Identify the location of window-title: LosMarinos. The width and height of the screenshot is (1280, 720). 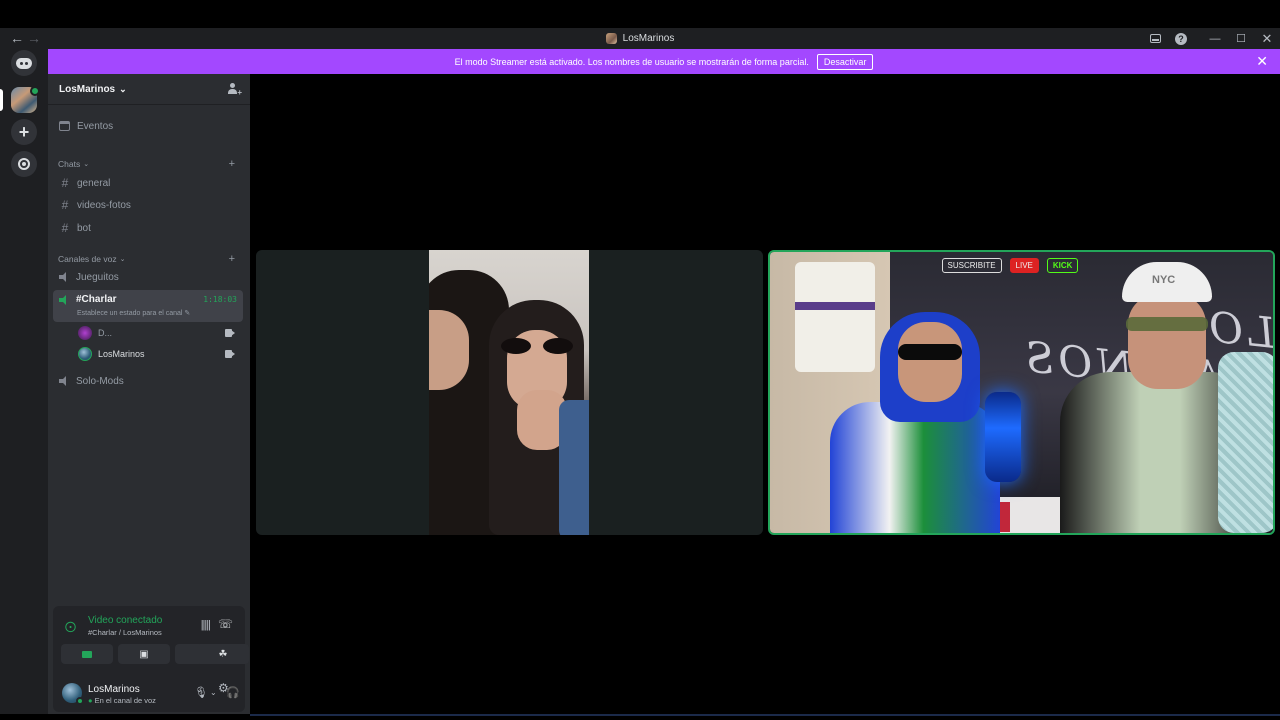
(640, 38).